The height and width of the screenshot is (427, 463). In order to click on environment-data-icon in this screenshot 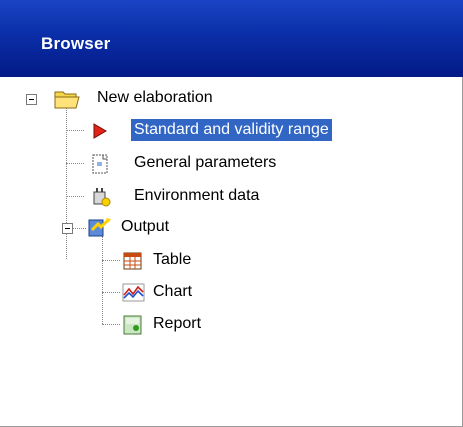, I will do `click(102, 197)`.